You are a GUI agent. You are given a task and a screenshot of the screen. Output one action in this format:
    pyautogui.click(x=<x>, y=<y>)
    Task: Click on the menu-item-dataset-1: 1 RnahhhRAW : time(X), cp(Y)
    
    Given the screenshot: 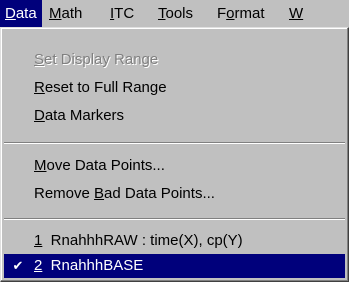 What is the action you would take?
    pyautogui.click(x=174, y=241)
    